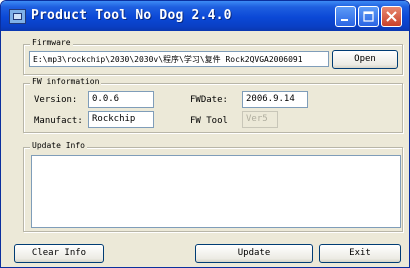 This screenshot has height=268, width=410. What do you see at coordinates (58, 121) in the screenshot?
I see `manufact-label: Manufact:` at bounding box center [58, 121].